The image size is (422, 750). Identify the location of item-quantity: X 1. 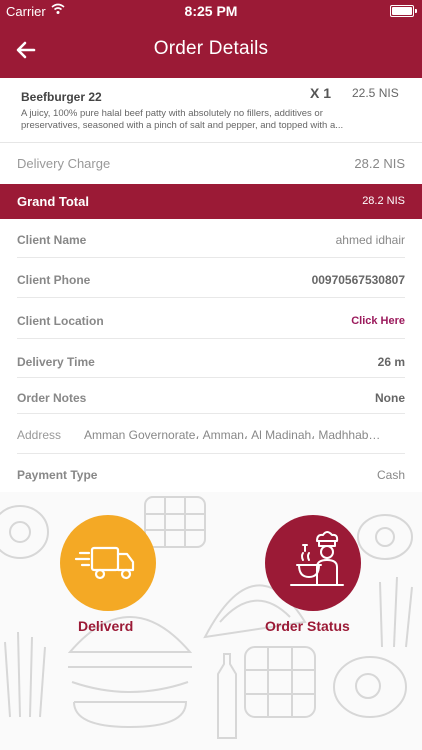
(321, 93).